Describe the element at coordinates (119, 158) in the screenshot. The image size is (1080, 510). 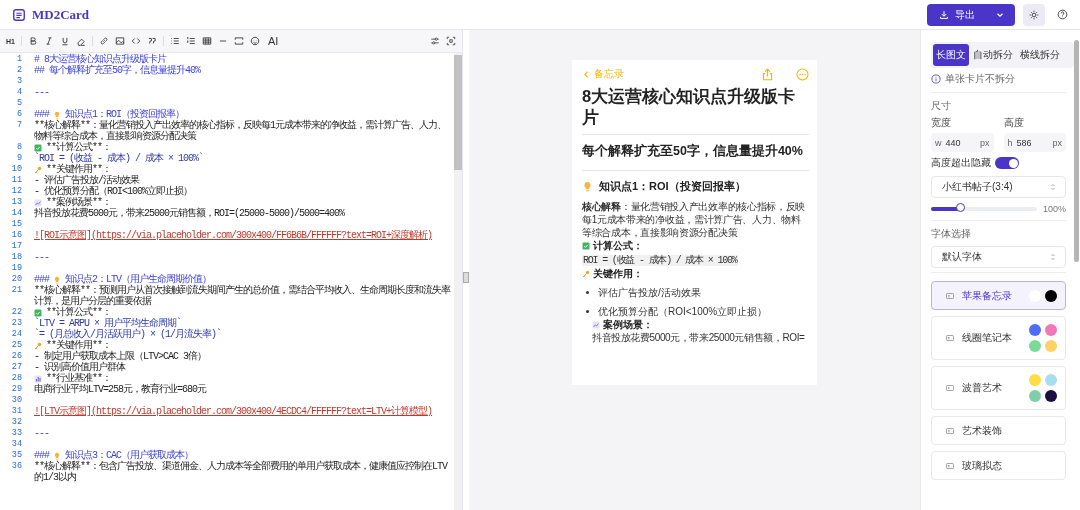
I see `code-line: `ROI = (收益 - 成本) / 成本 × 100%`` at that location.